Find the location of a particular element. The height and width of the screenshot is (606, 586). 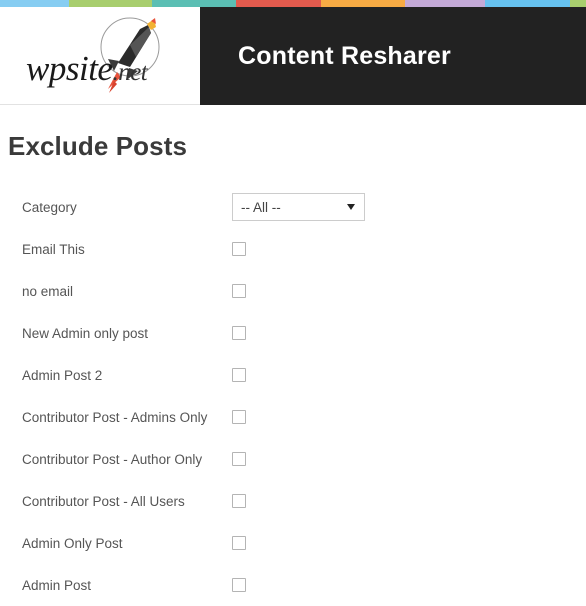

header-title-area: Content Resharer is located at coordinates (393, 56).